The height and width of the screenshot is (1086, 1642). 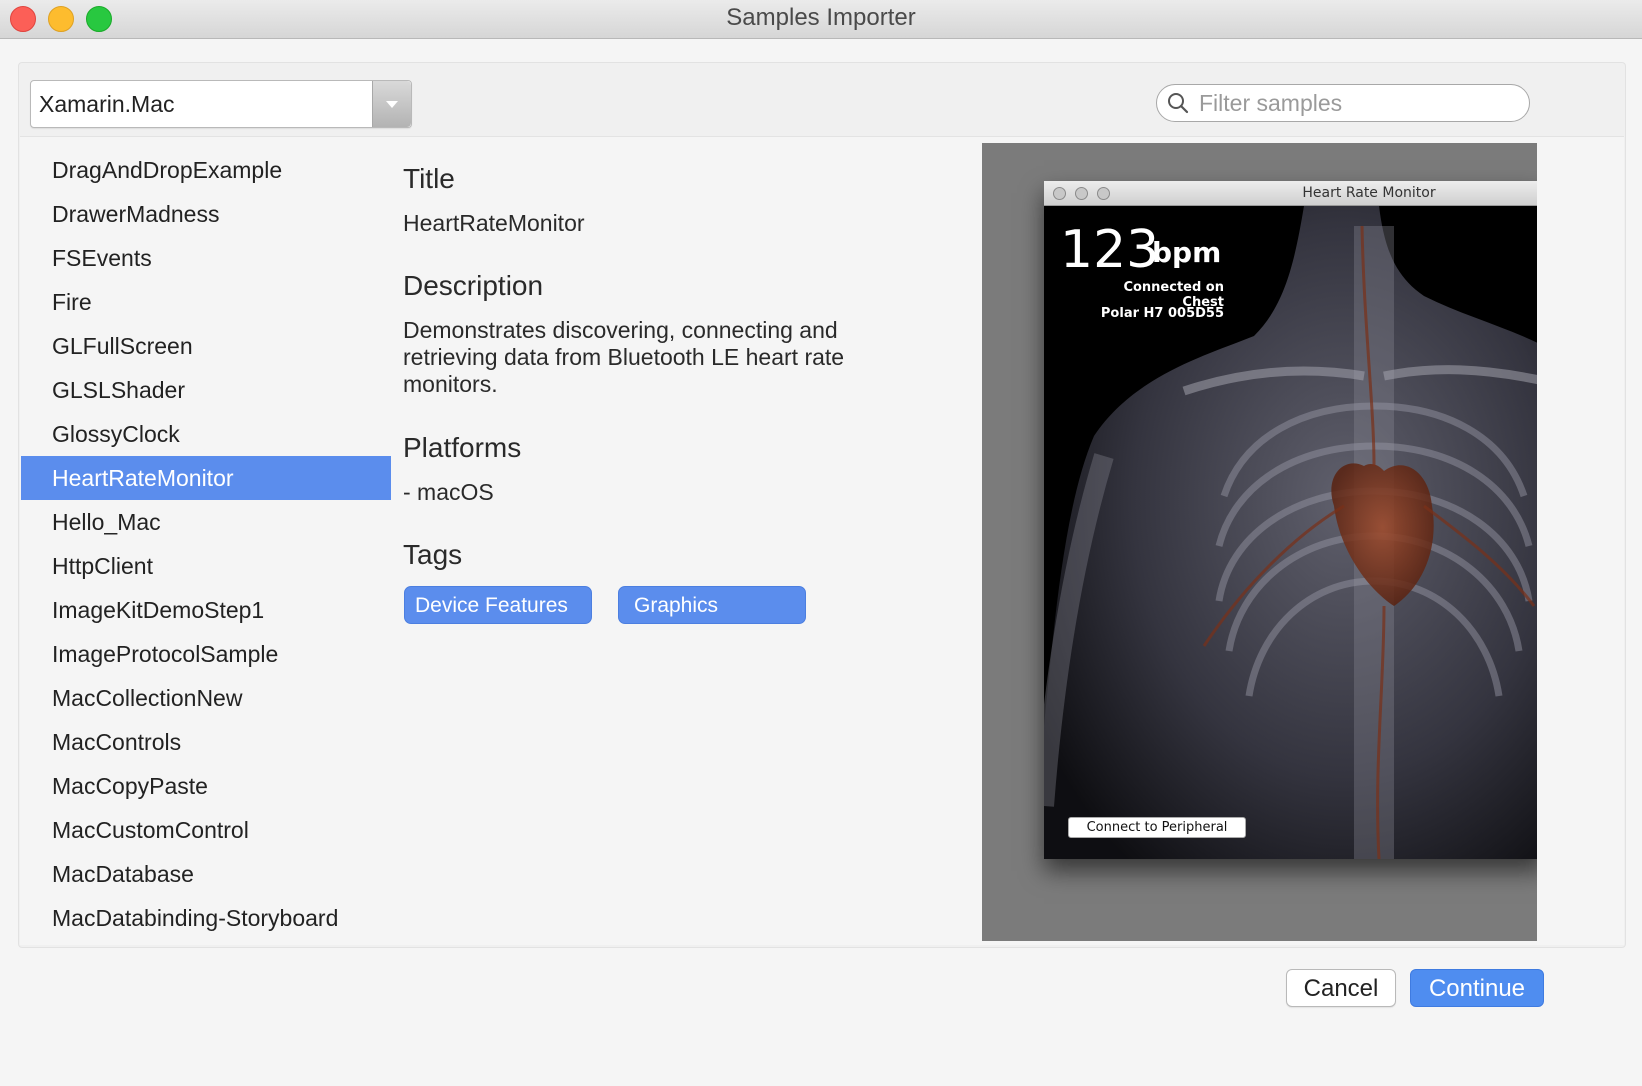 I want to click on title-heading: Title, so click(x=429, y=178).